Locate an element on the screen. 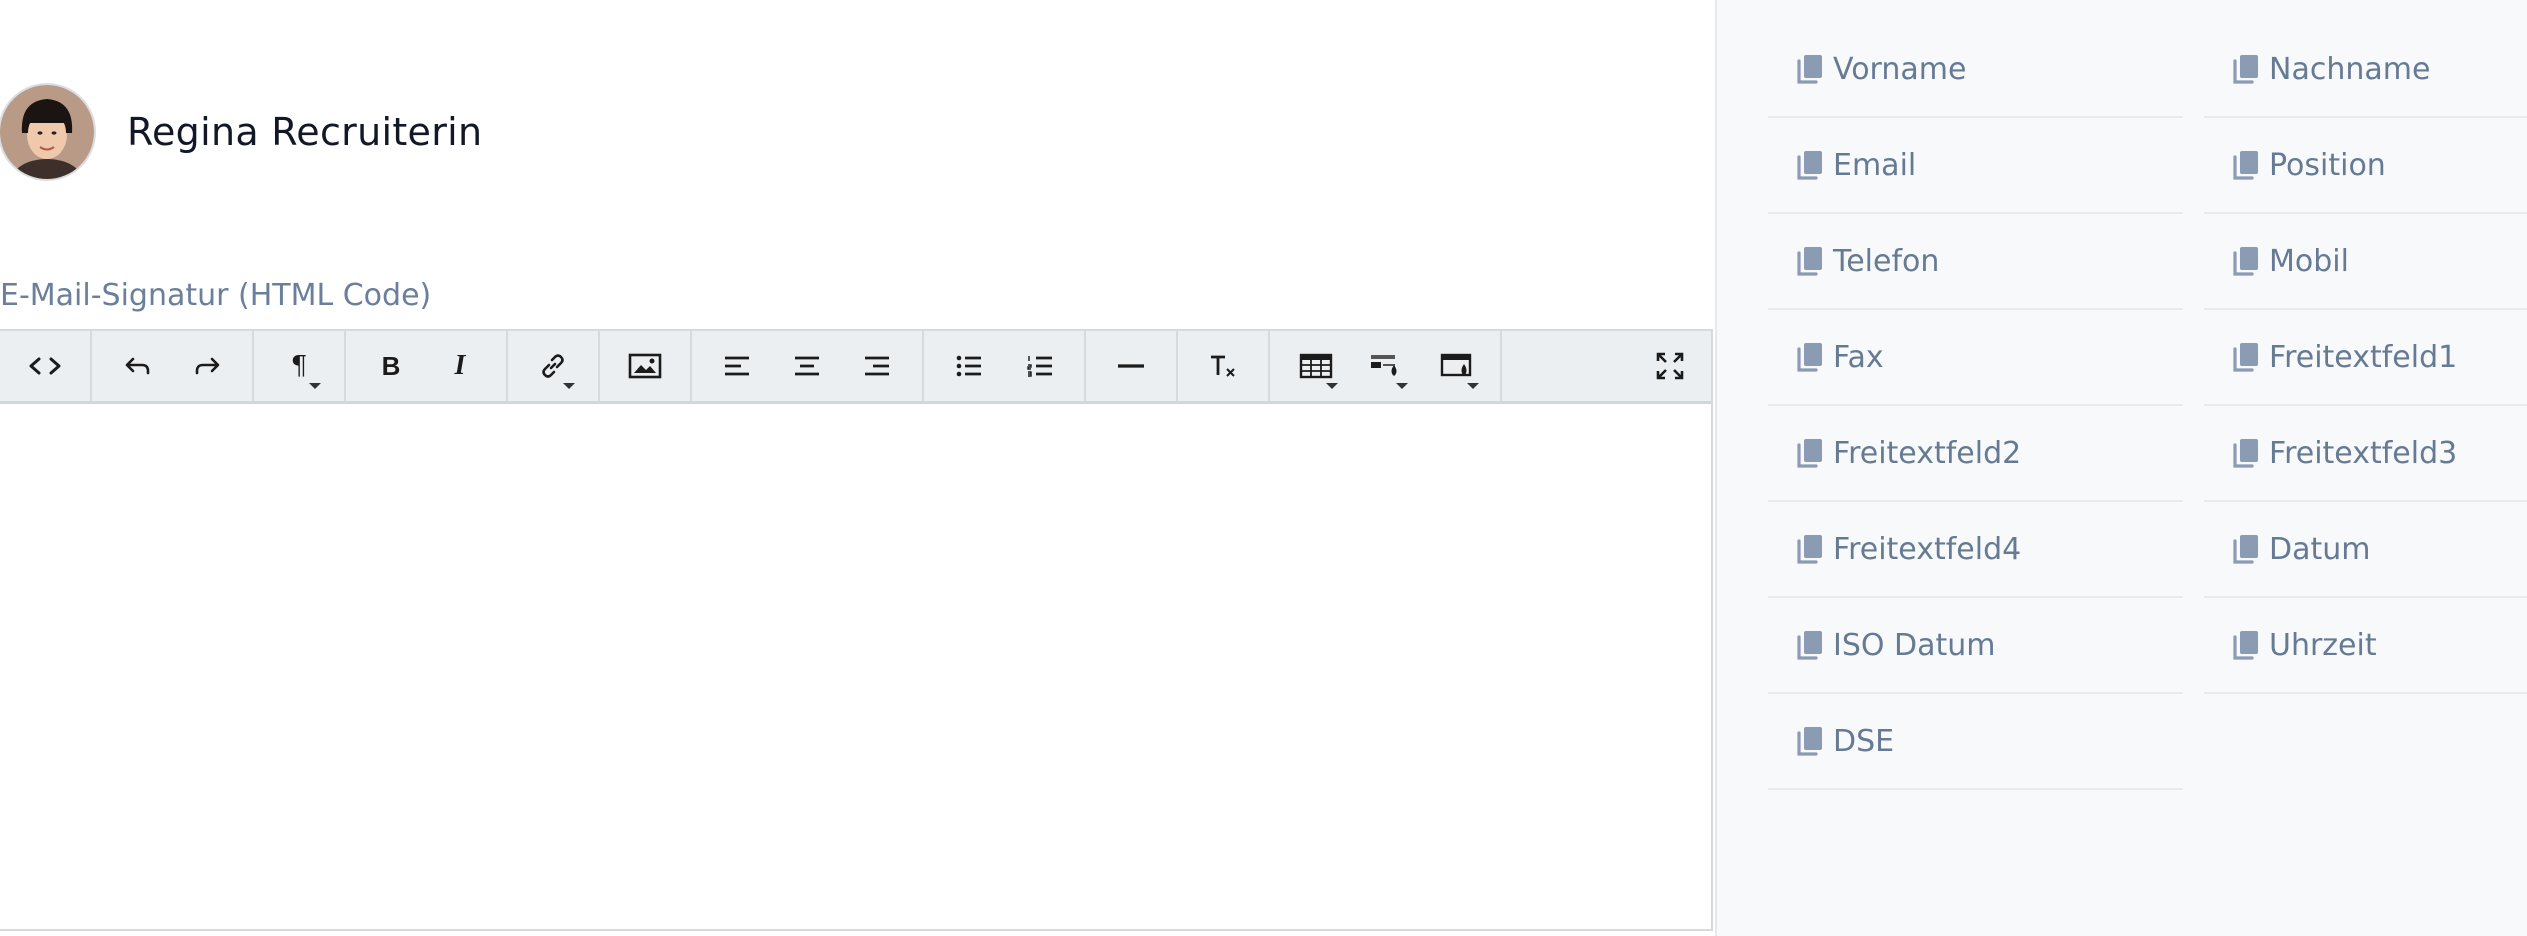  placeholder-label: Nachname is located at coordinates (2350, 69).